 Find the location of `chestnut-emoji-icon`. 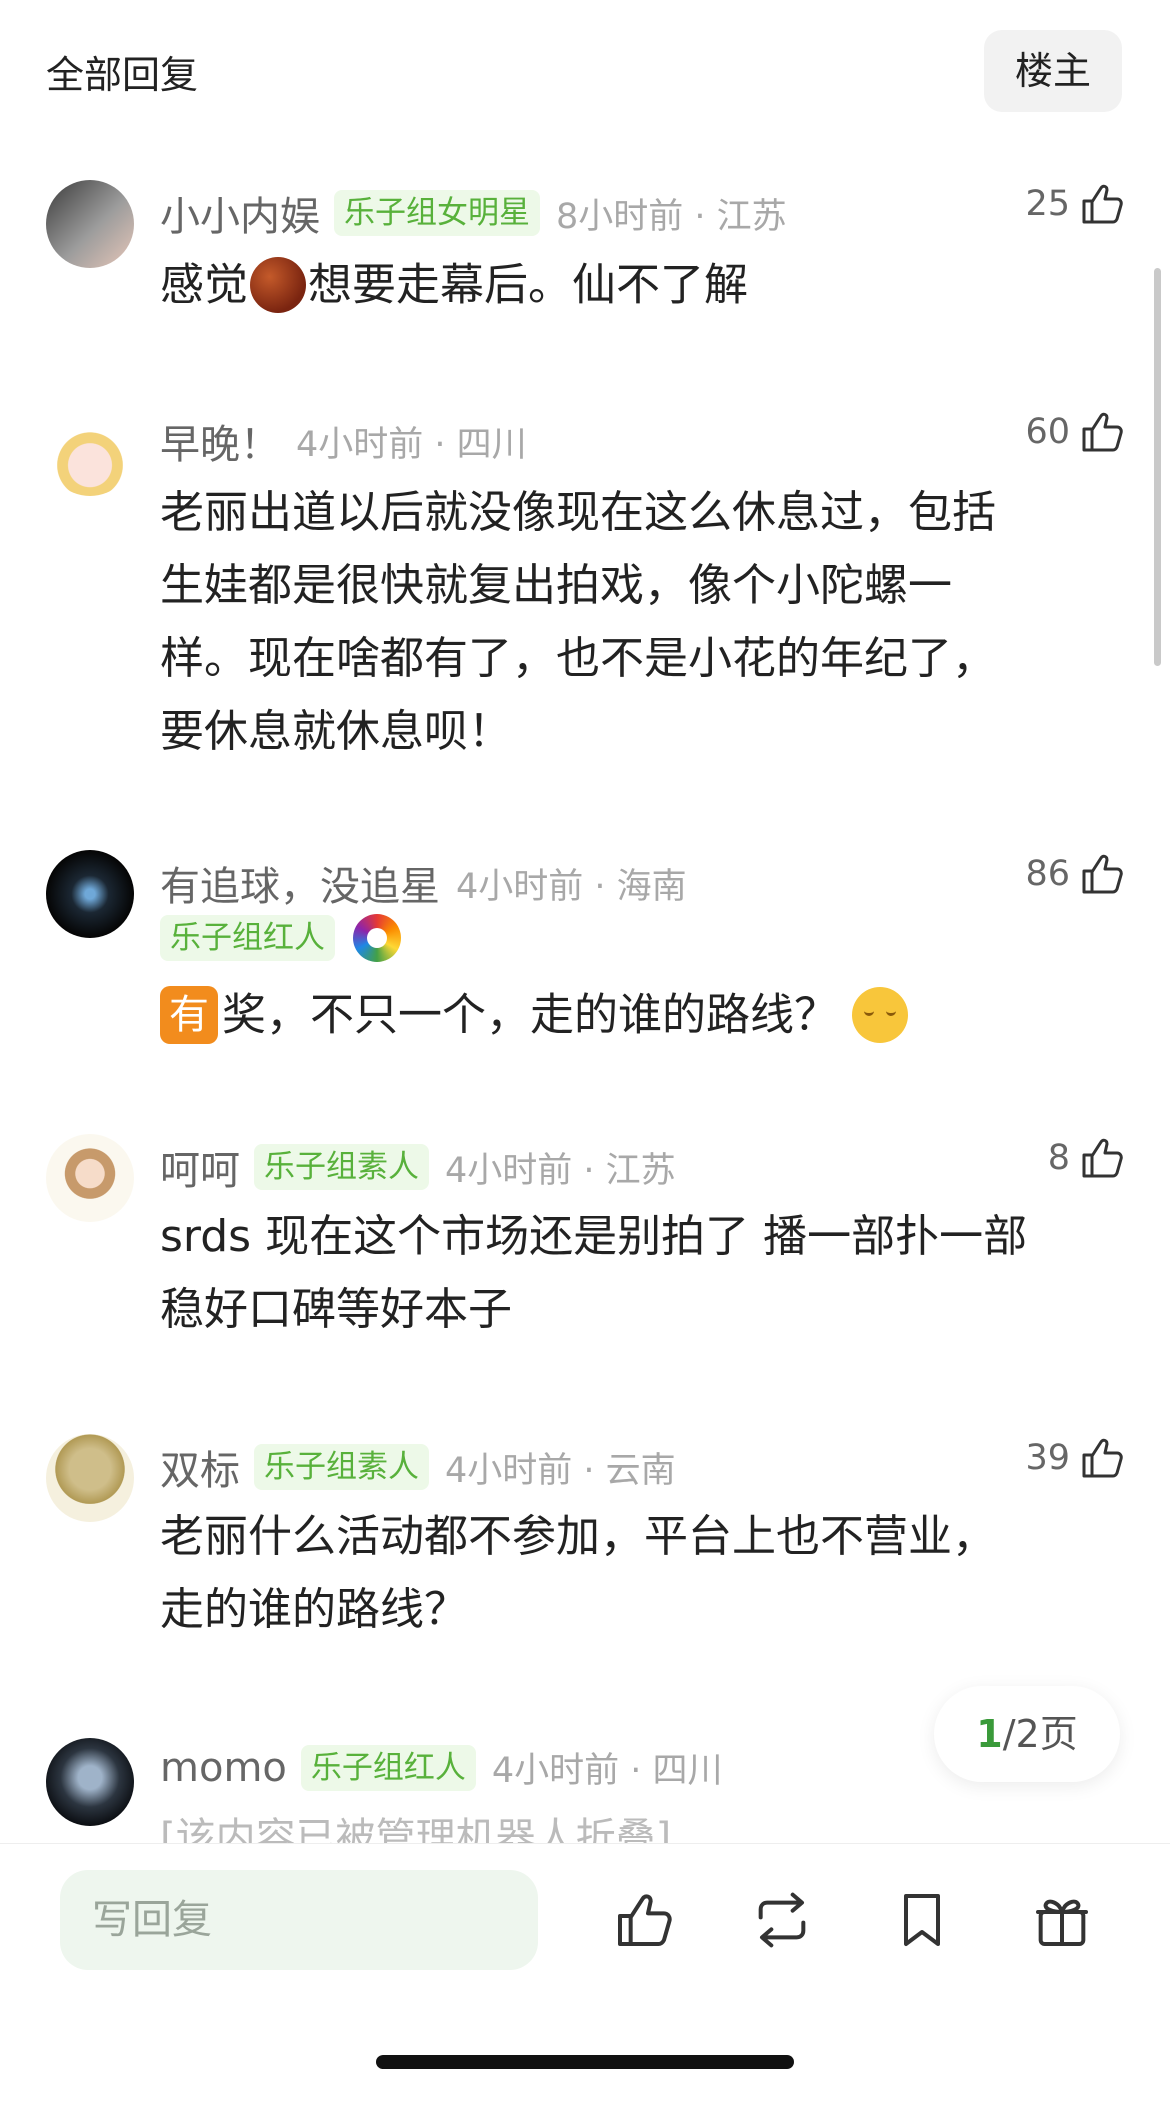

chestnut-emoji-icon is located at coordinates (278, 285).